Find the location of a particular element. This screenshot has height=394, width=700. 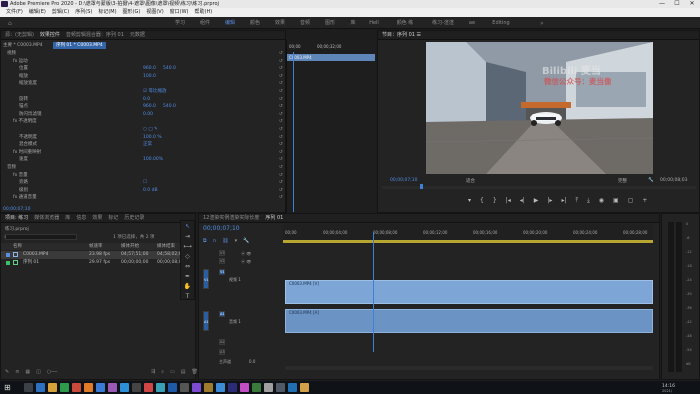

lift-icon: ⤒ is located at coordinates (576, 201).